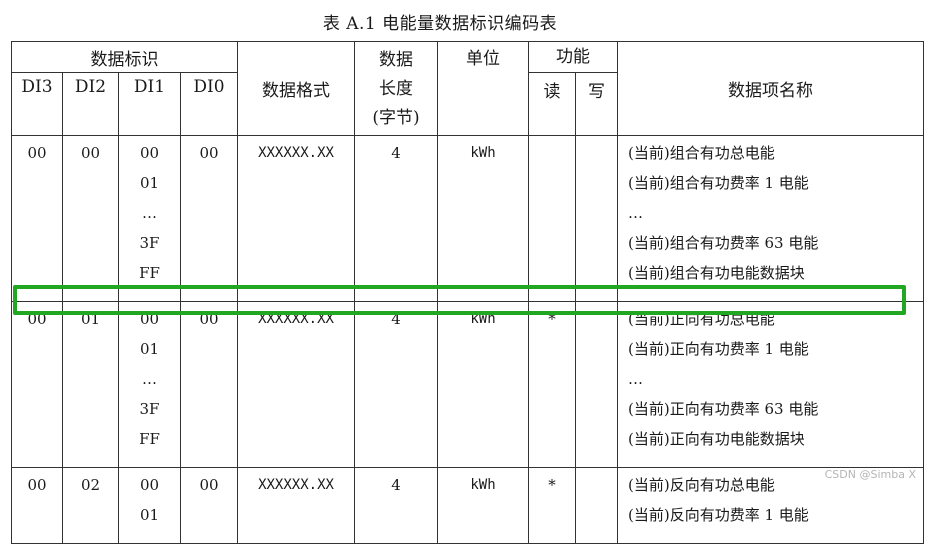 The image size is (932, 544). Describe the element at coordinates (718, 515) in the screenshot. I see `item-name: (当前)反向有功费率 1 电能` at that location.